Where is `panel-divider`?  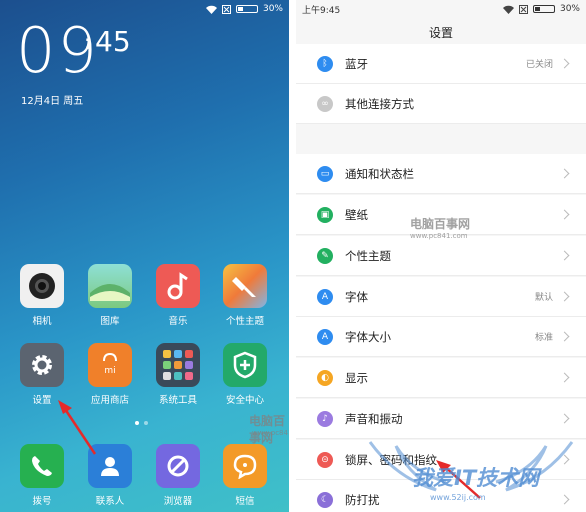 panel-divider is located at coordinates (292, 256).